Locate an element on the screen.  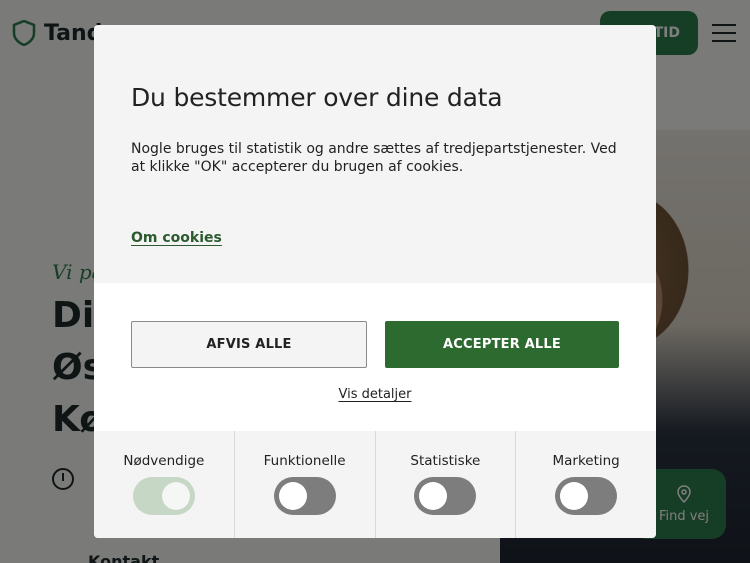
category-necessary: Nødvendige is located at coordinates (164, 484).